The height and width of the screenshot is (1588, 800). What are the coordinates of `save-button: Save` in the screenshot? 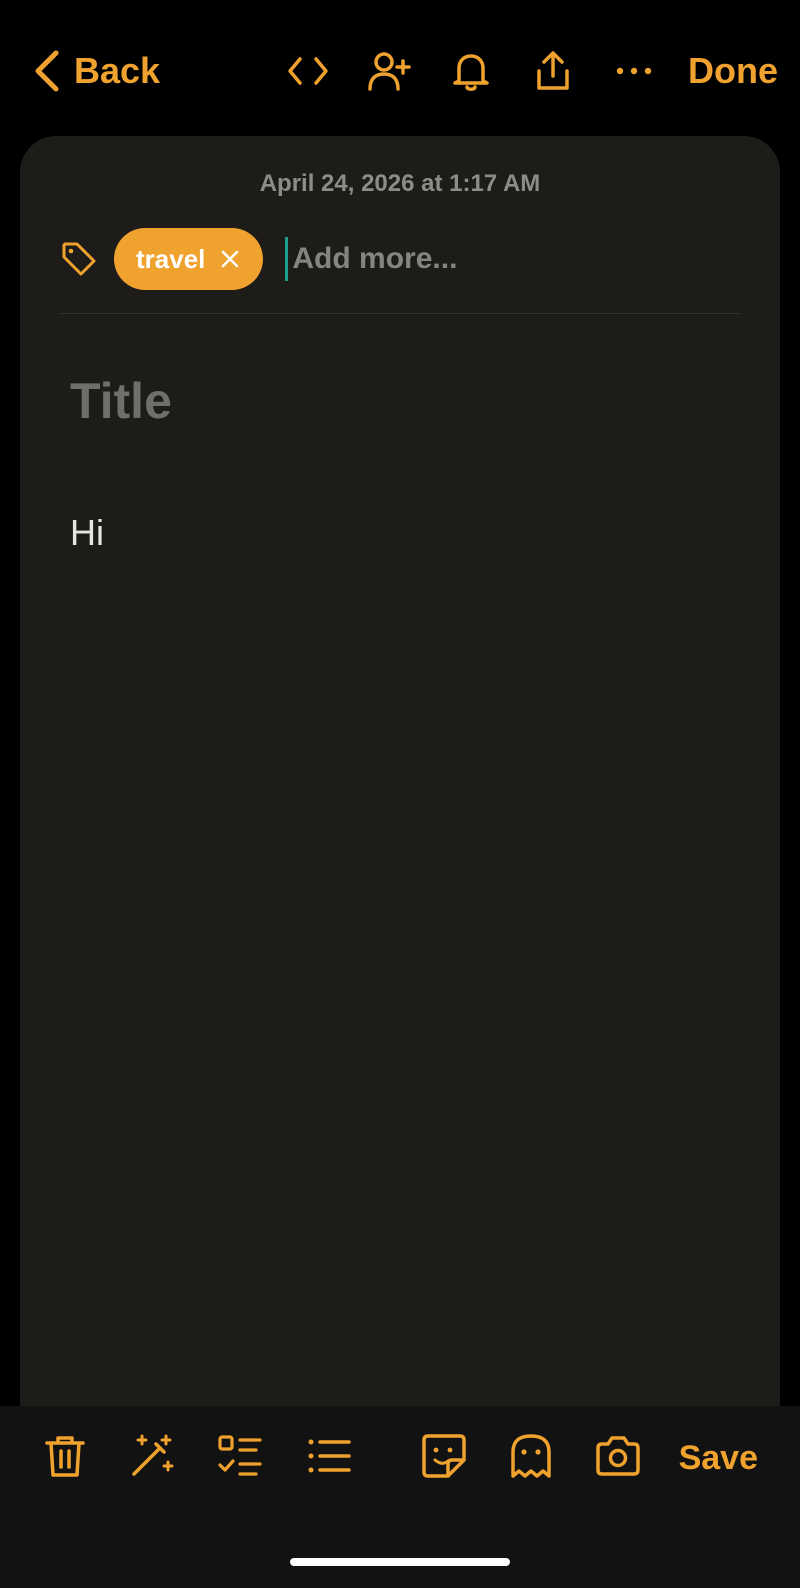 It's located at (718, 1458).